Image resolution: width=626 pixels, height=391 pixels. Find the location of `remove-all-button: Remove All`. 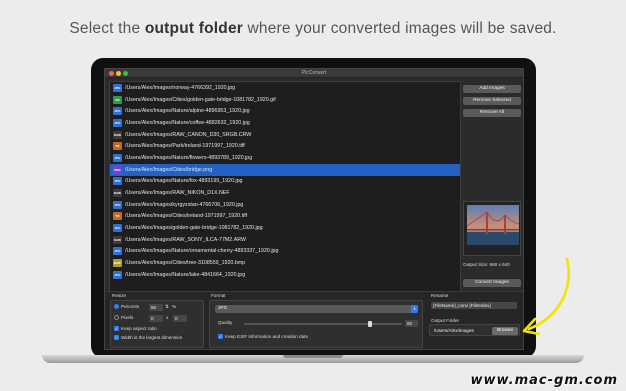

remove-all-button: Remove All is located at coordinates (492, 113).